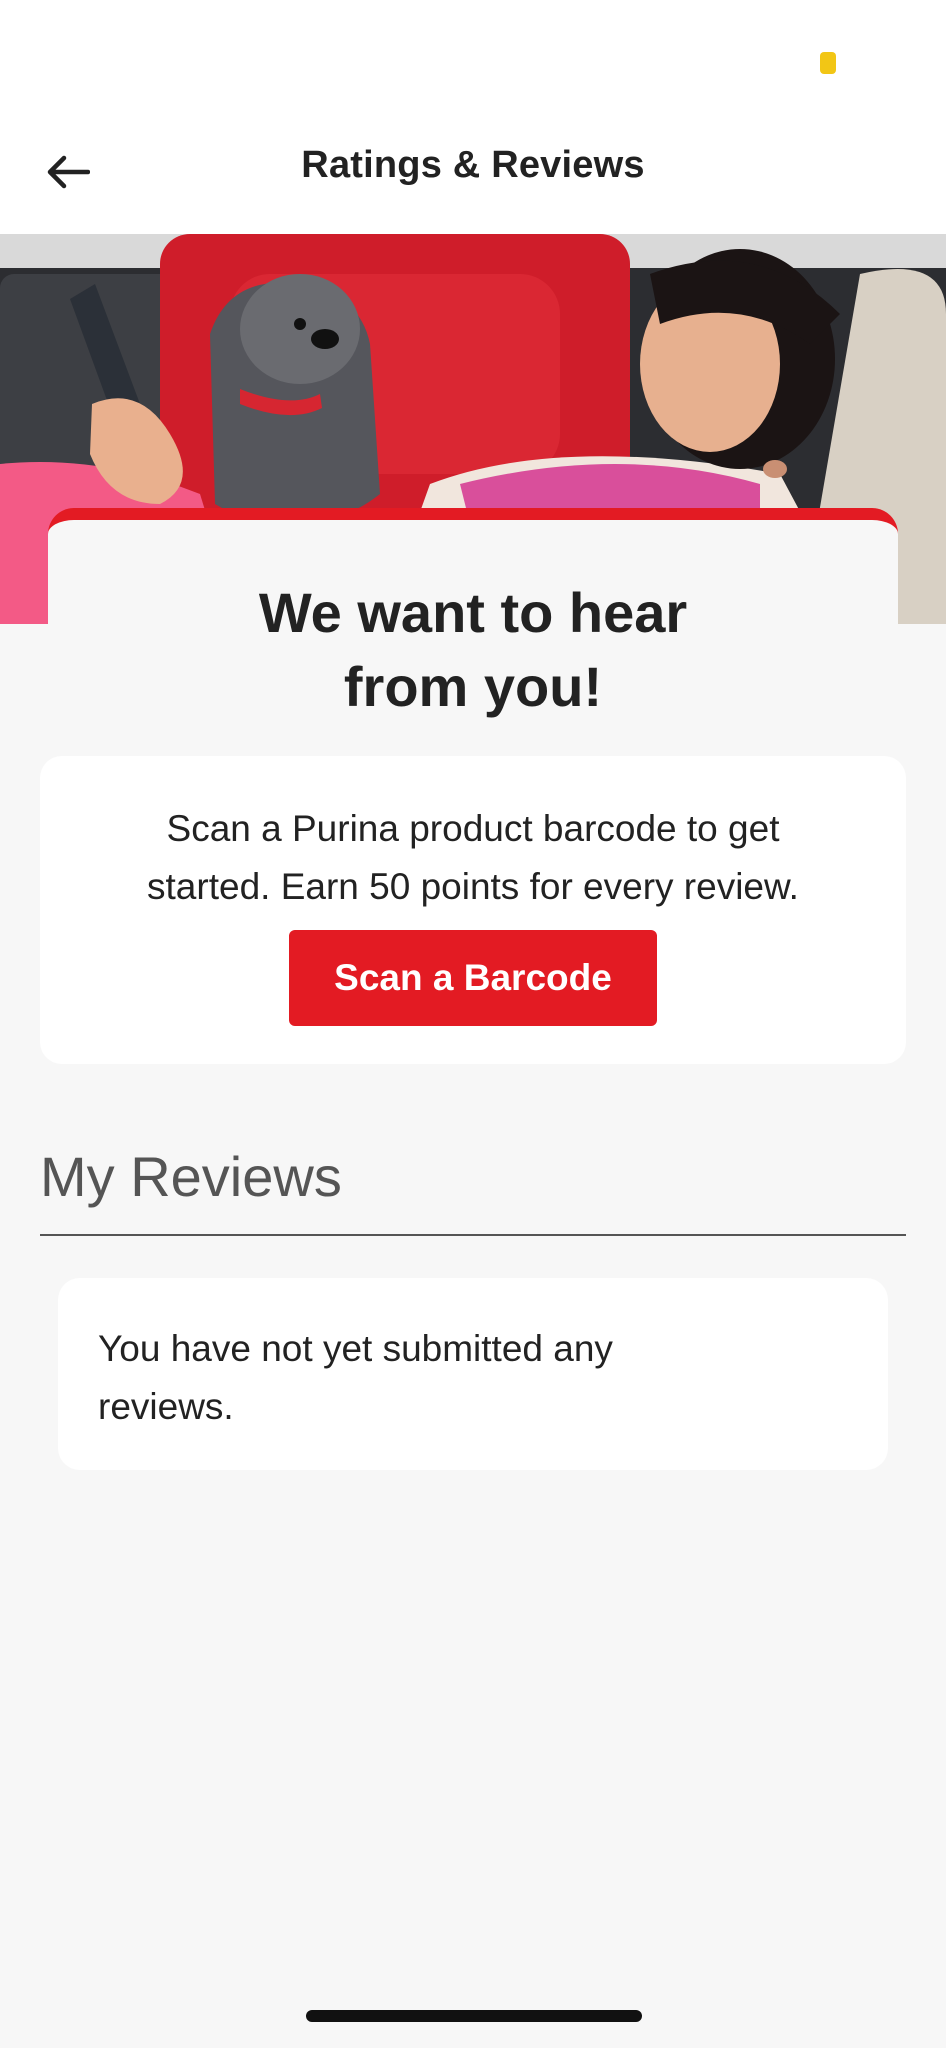 The image size is (946, 2048). Describe the element at coordinates (355, 1348) in the screenshot. I see `empty-reviews-line: You have not yet submitted any` at that location.